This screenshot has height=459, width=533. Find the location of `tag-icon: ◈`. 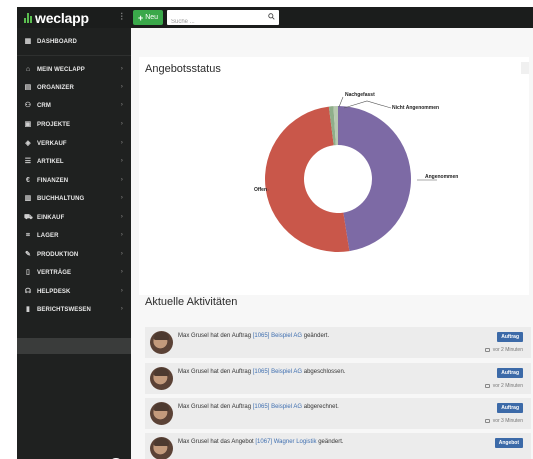

tag-icon: ◈ is located at coordinates (28, 143).